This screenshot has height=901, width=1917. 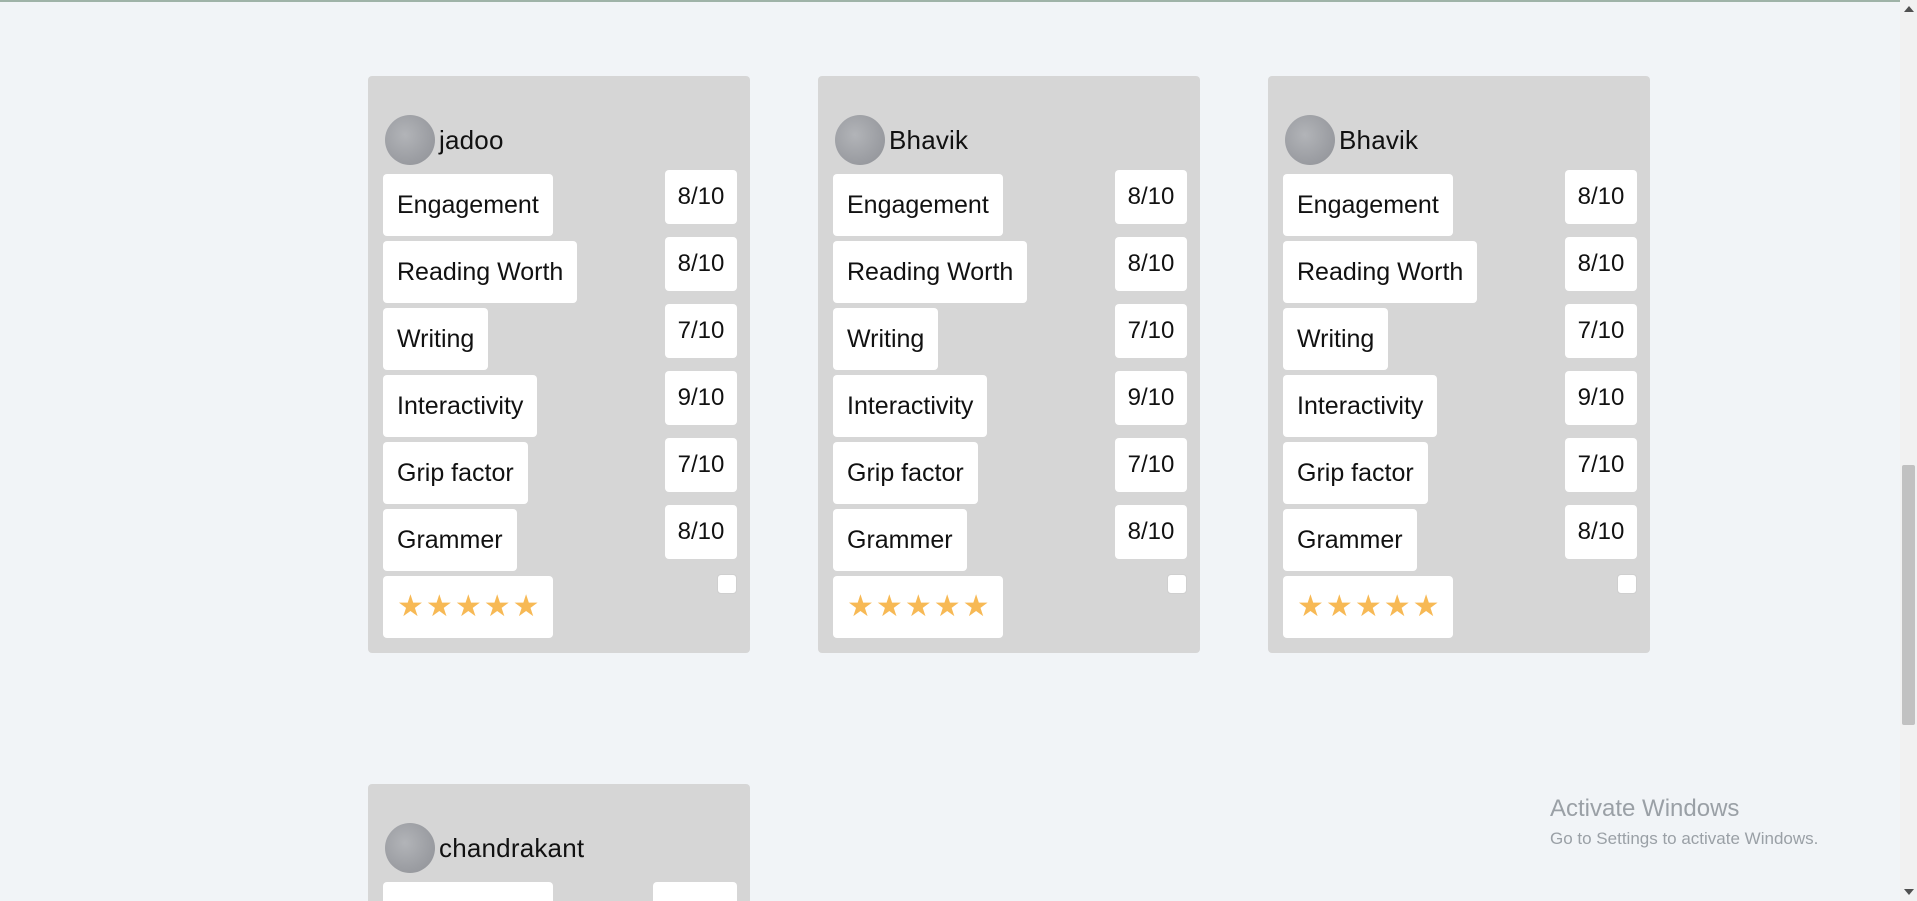 I want to click on user-name: jadoo, so click(x=471, y=139).